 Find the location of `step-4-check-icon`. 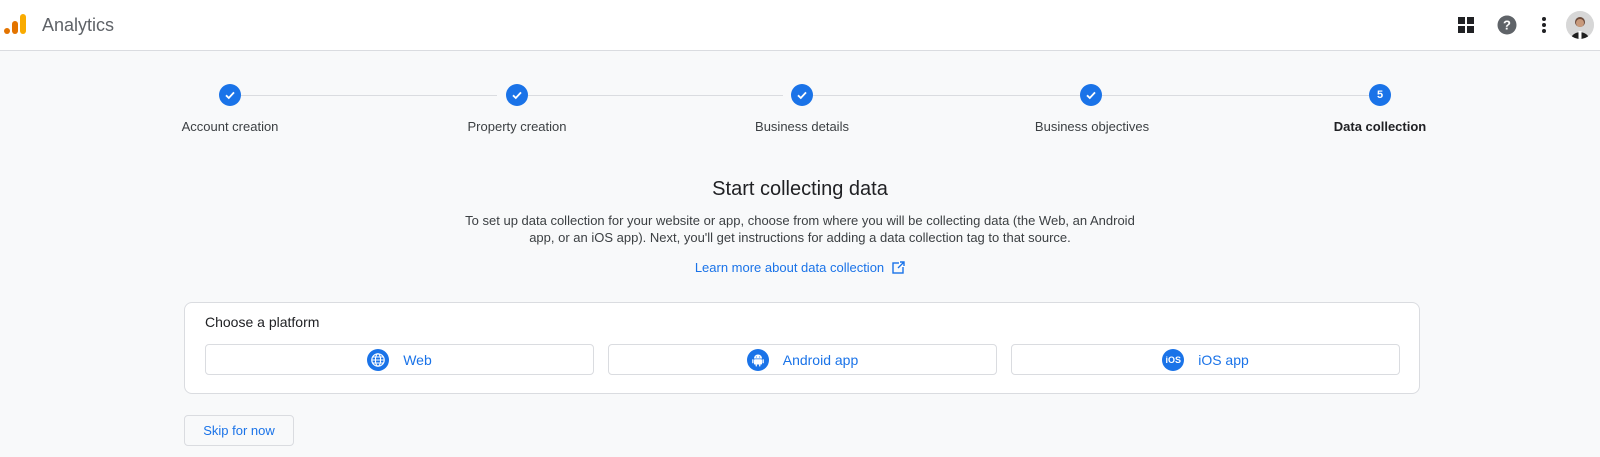

step-4-check-icon is located at coordinates (1091, 95).